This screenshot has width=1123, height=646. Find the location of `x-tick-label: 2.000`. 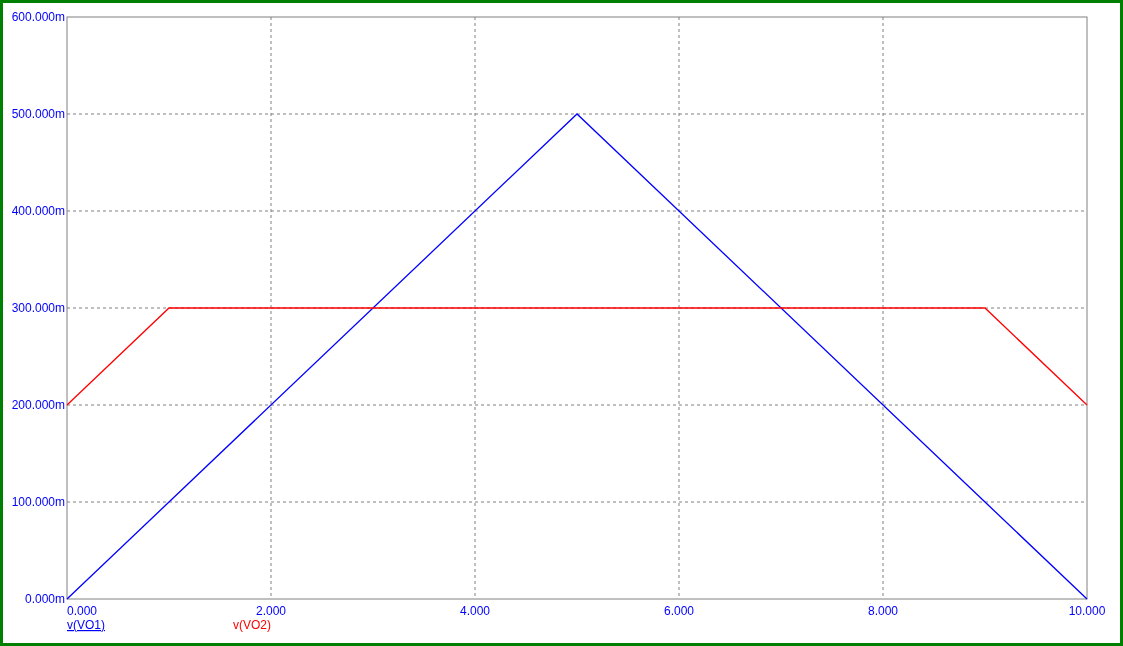

x-tick-label: 2.000 is located at coordinates (271, 611).